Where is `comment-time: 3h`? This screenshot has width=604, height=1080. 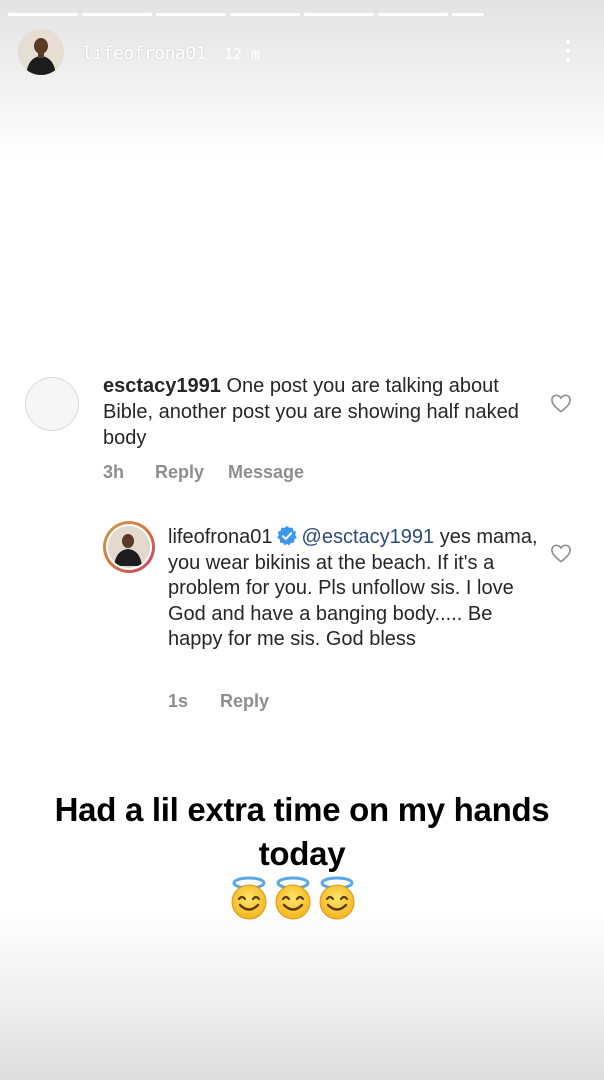
comment-time: 3h is located at coordinates (114, 472).